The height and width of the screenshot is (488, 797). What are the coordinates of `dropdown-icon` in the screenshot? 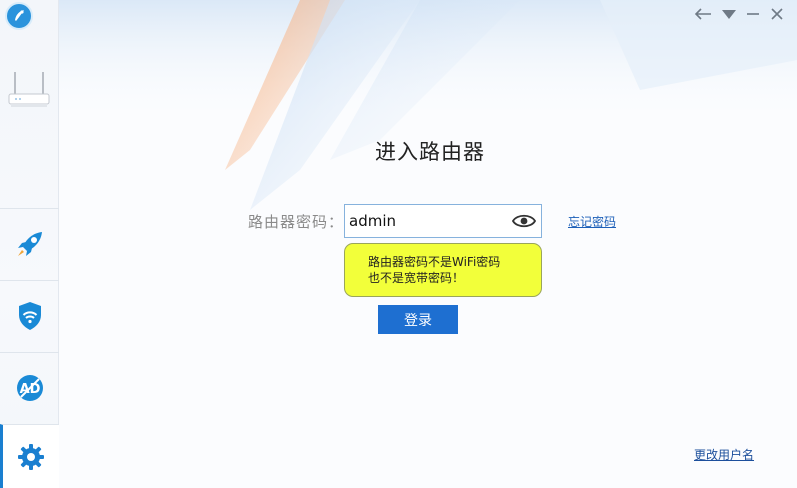 It's located at (729, 14).